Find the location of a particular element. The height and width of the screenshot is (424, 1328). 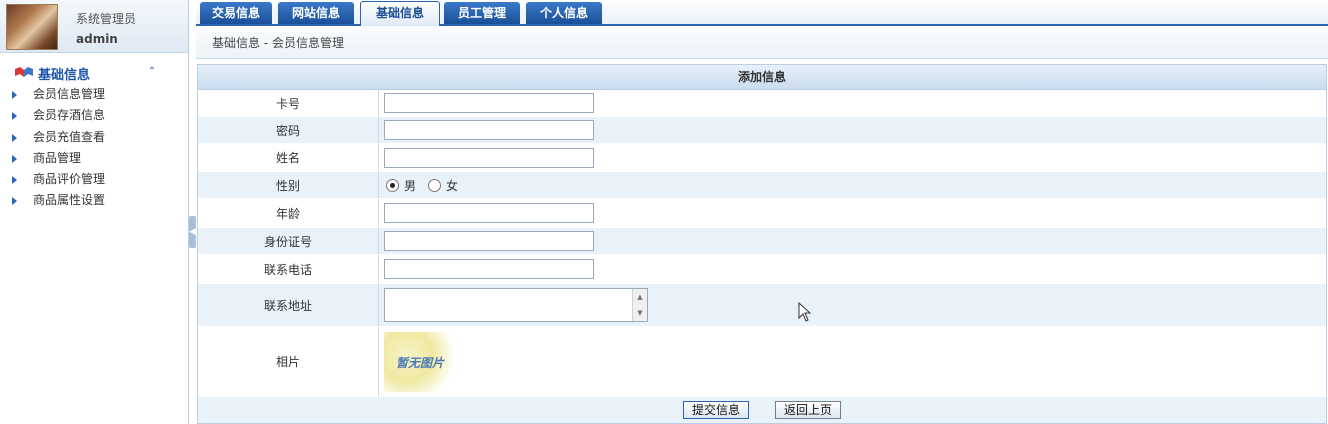

sidebar-item-label: 商品属性设置 is located at coordinates (69, 200).